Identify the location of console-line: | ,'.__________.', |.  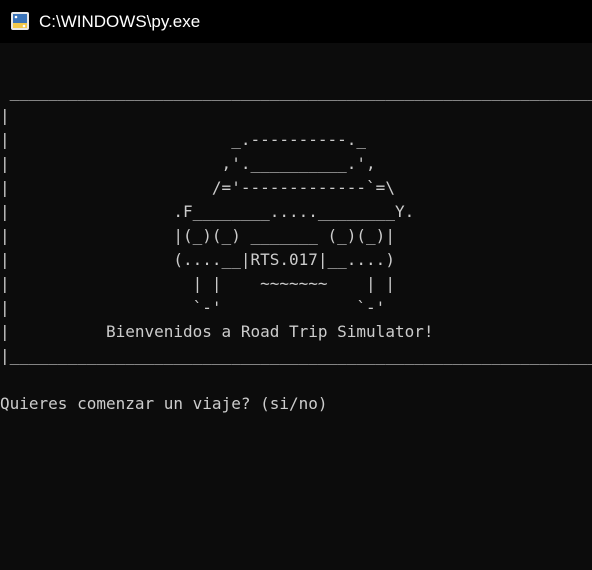
(296, 163).